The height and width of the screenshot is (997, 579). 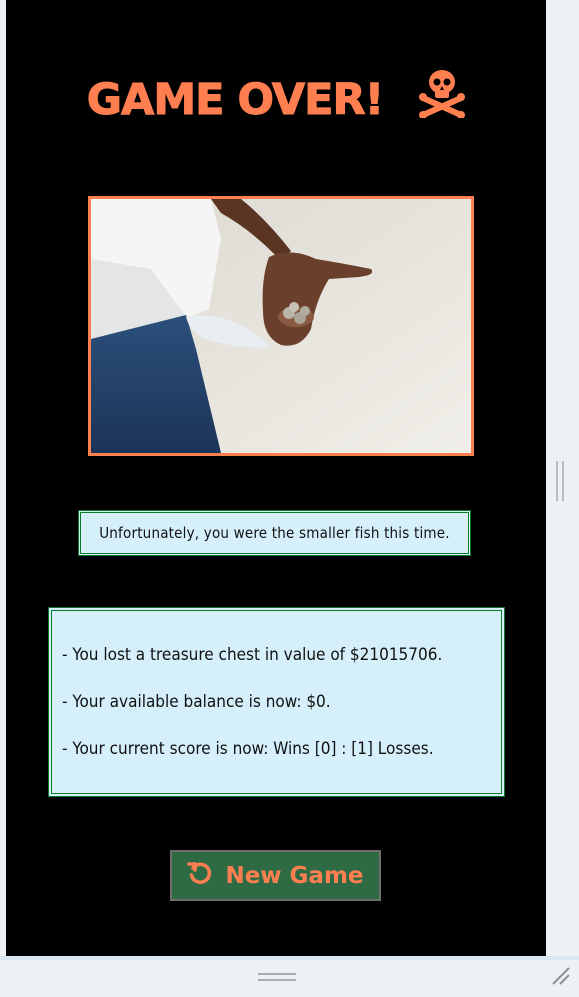 I want to click on skull-crossbones-icon, so click(x=442, y=98).